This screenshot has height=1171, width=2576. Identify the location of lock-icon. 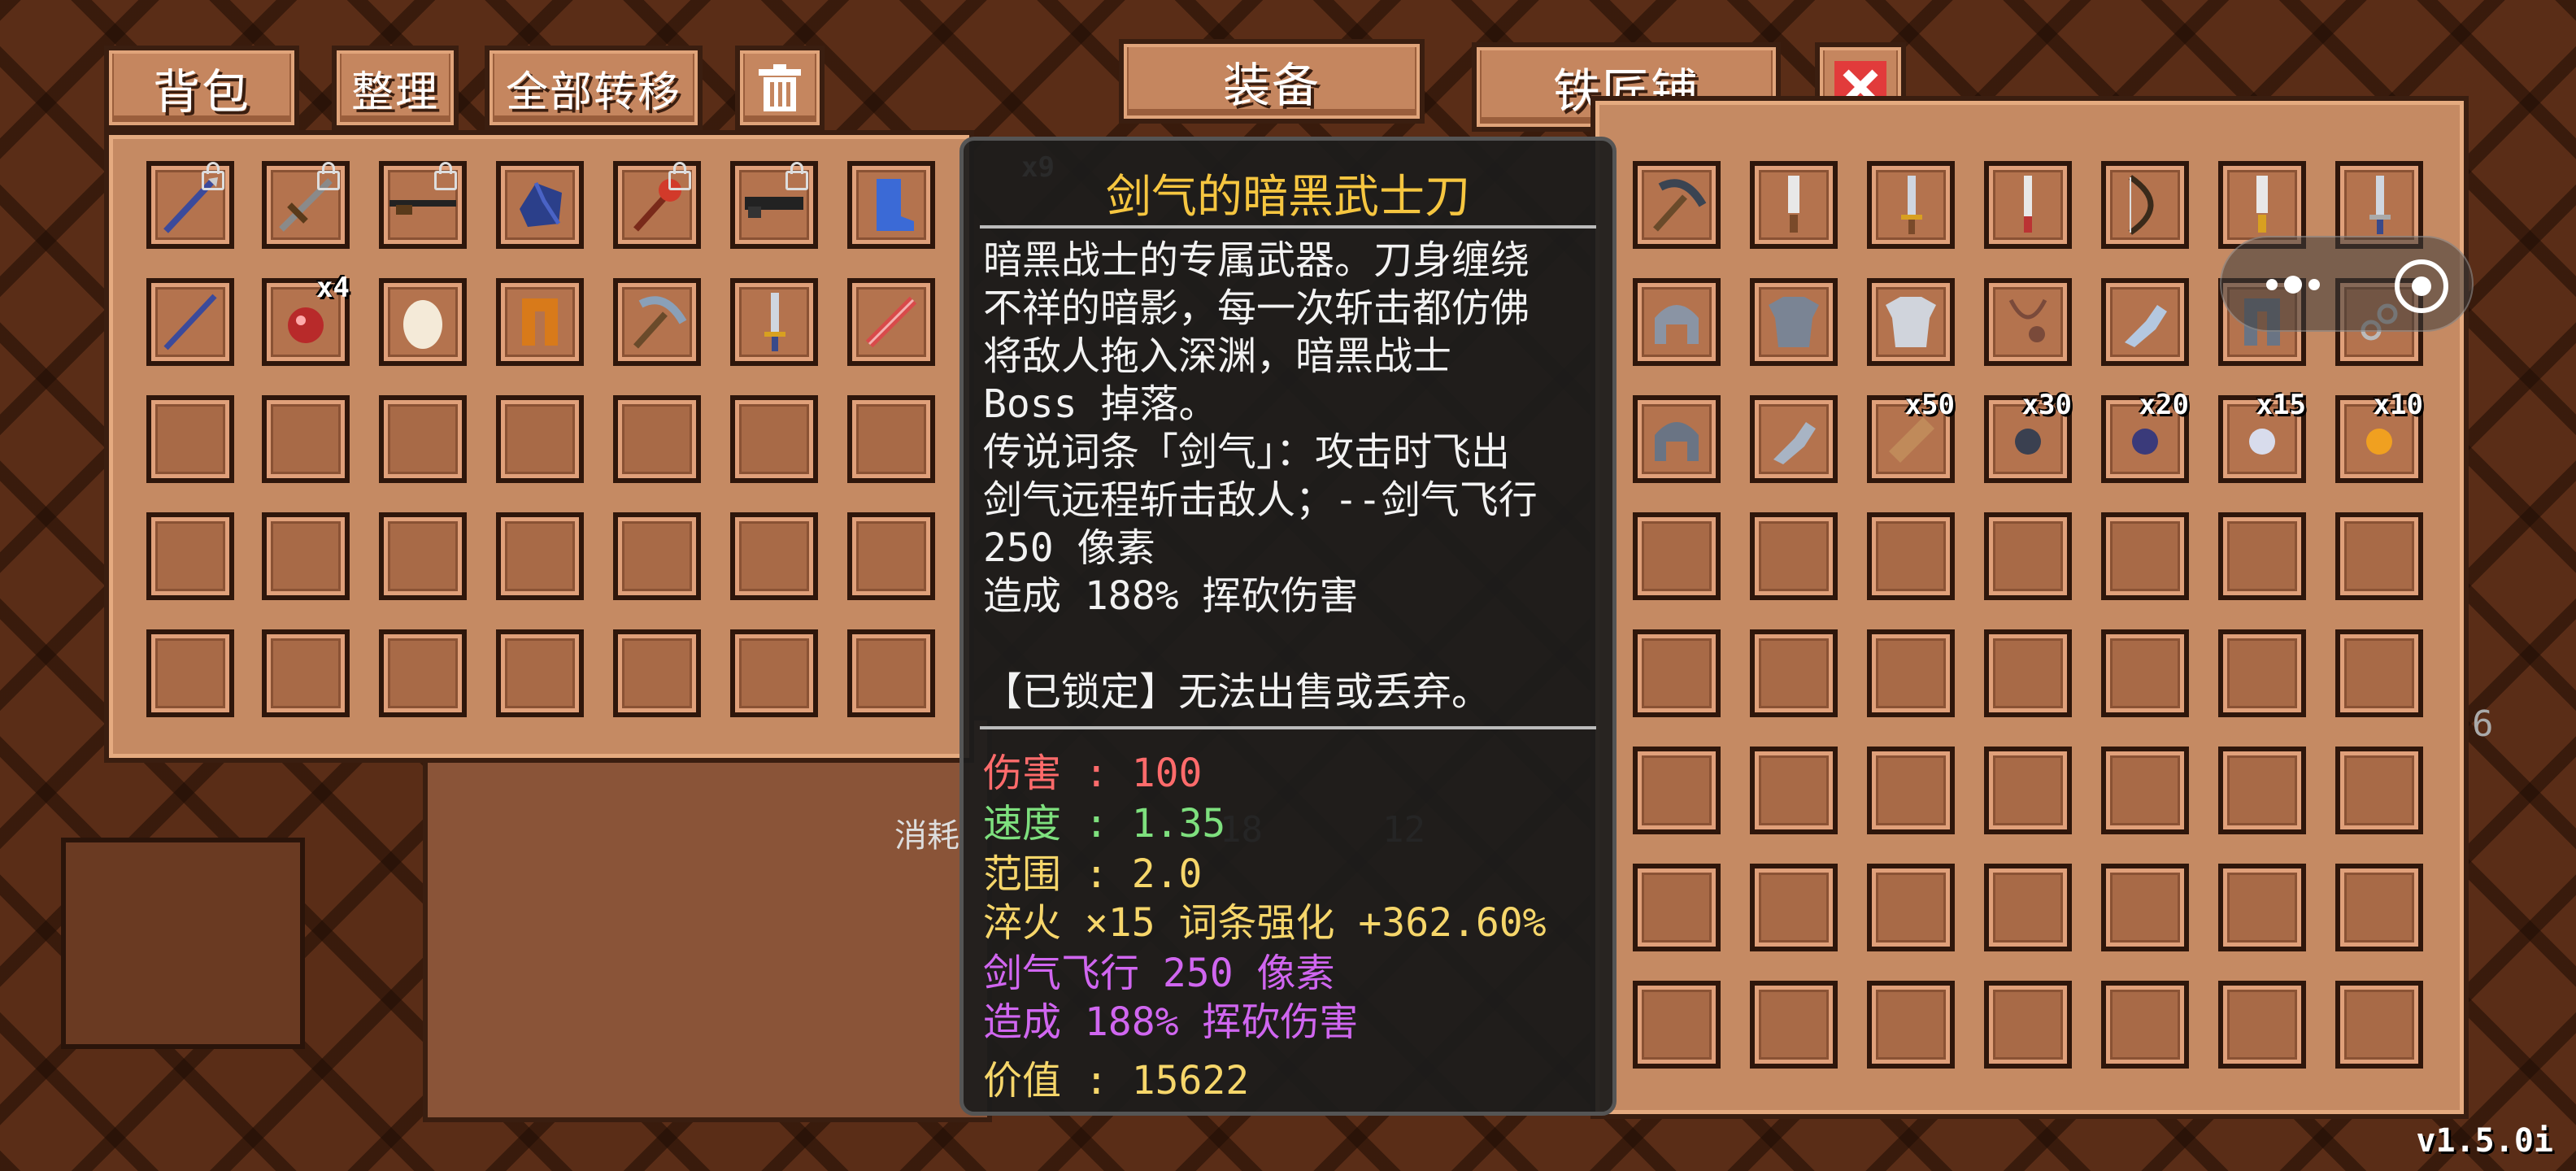
(796, 176).